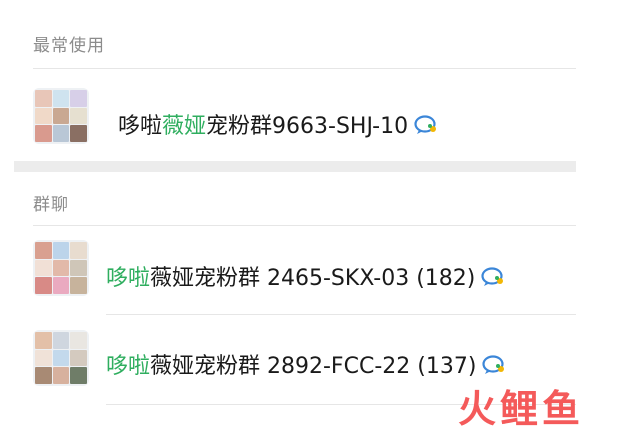 The height and width of the screenshot is (433, 630). What do you see at coordinates (307, 365) in the screenshot?
I see `chat-name: 哆啦薇娅宠粉群 2892-FCC-22 (137)` at bounding box center [307, 365].